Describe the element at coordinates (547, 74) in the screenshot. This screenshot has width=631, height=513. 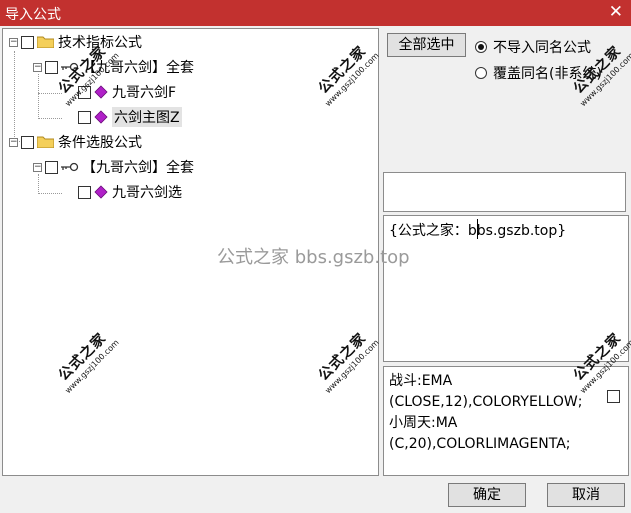
I see `radio-label: 覆盖同名(非系统)` at that location.